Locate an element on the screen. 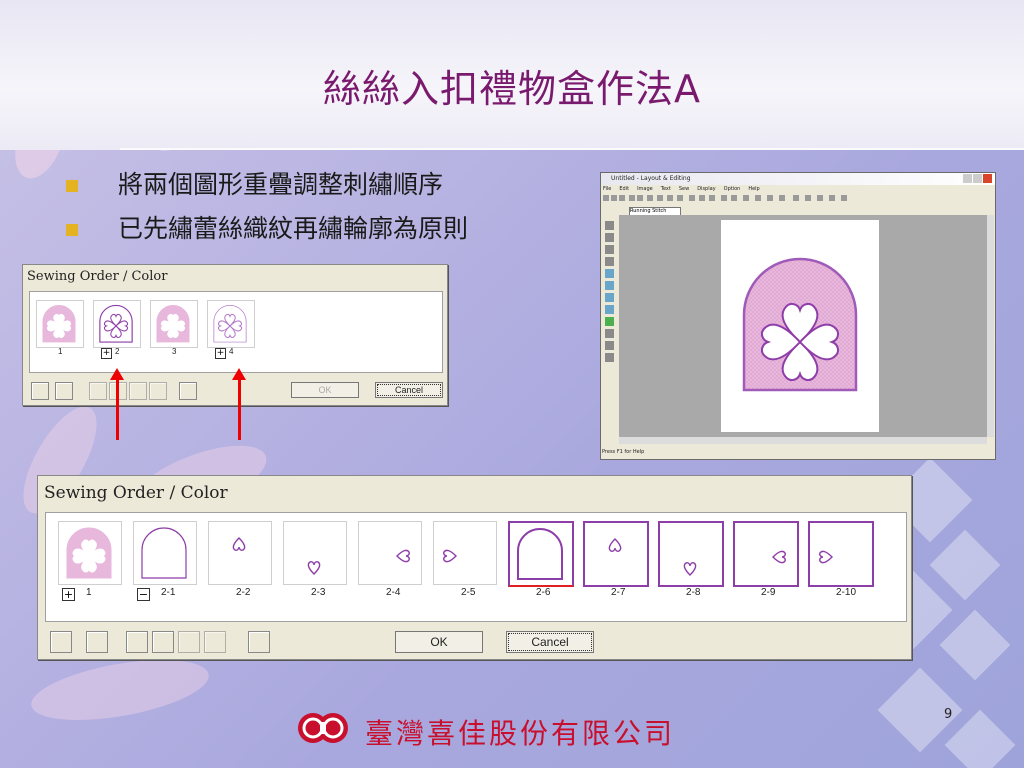 Image resolution: width=1024 pixels, height=768 pixels. heart-left-boxed-icon is located at coordinates (826, 557).